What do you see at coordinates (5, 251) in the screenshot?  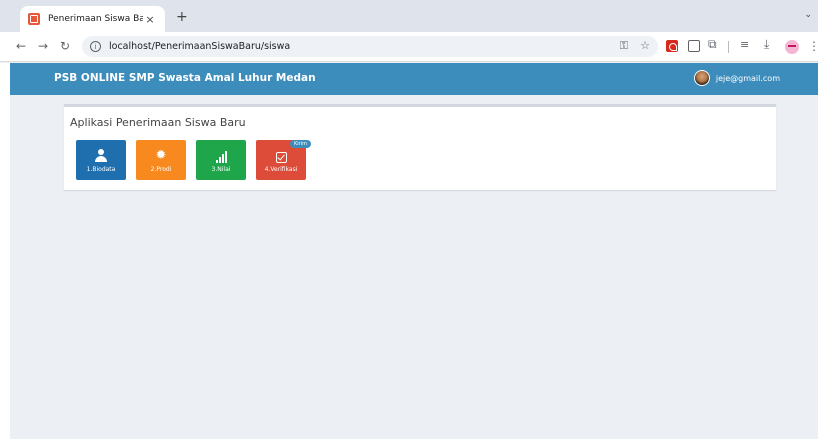 I see `page-gutter` at bounding box center [5, 251].